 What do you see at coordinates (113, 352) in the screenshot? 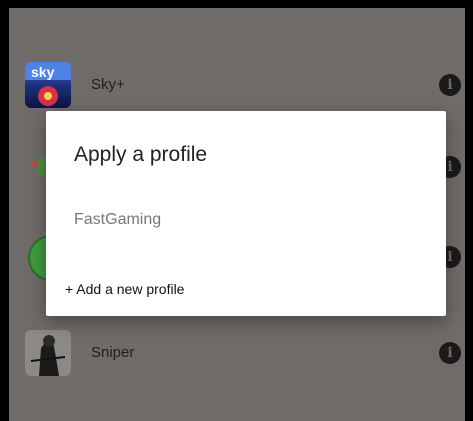
I see `app-label-sniper: Sniper` at bounding box center [113, 352].